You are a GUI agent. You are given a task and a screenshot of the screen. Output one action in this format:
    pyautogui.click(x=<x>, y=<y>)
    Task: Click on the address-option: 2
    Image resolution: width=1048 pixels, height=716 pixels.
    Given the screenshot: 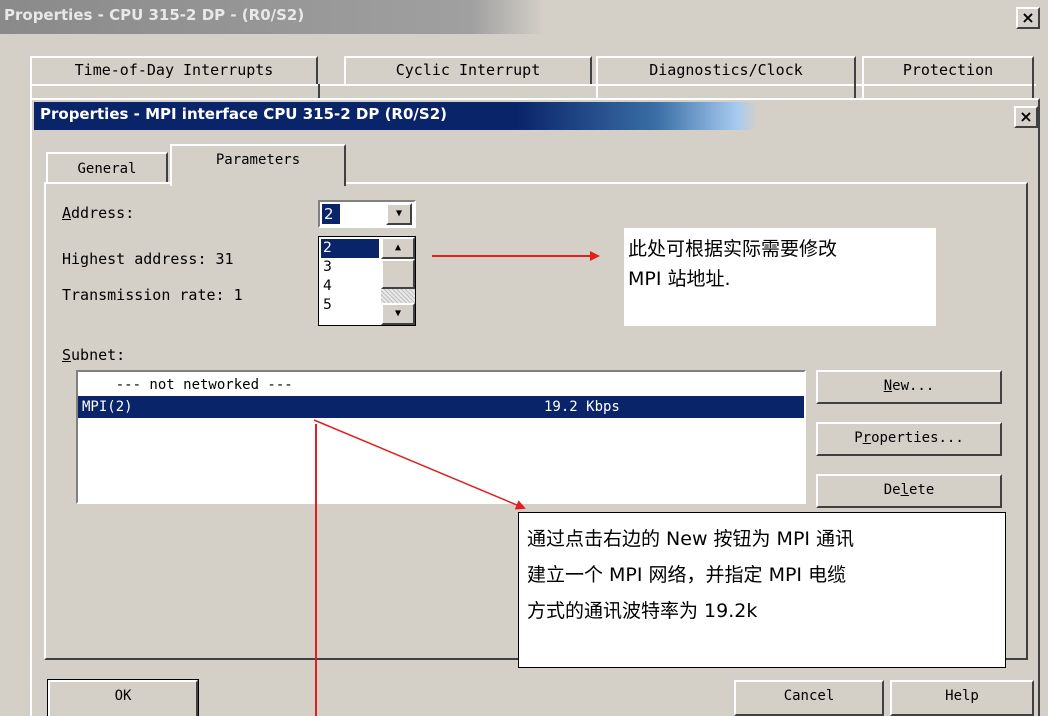 What is the action you would take?
    pyautogui.click(x=350, y=248)
    